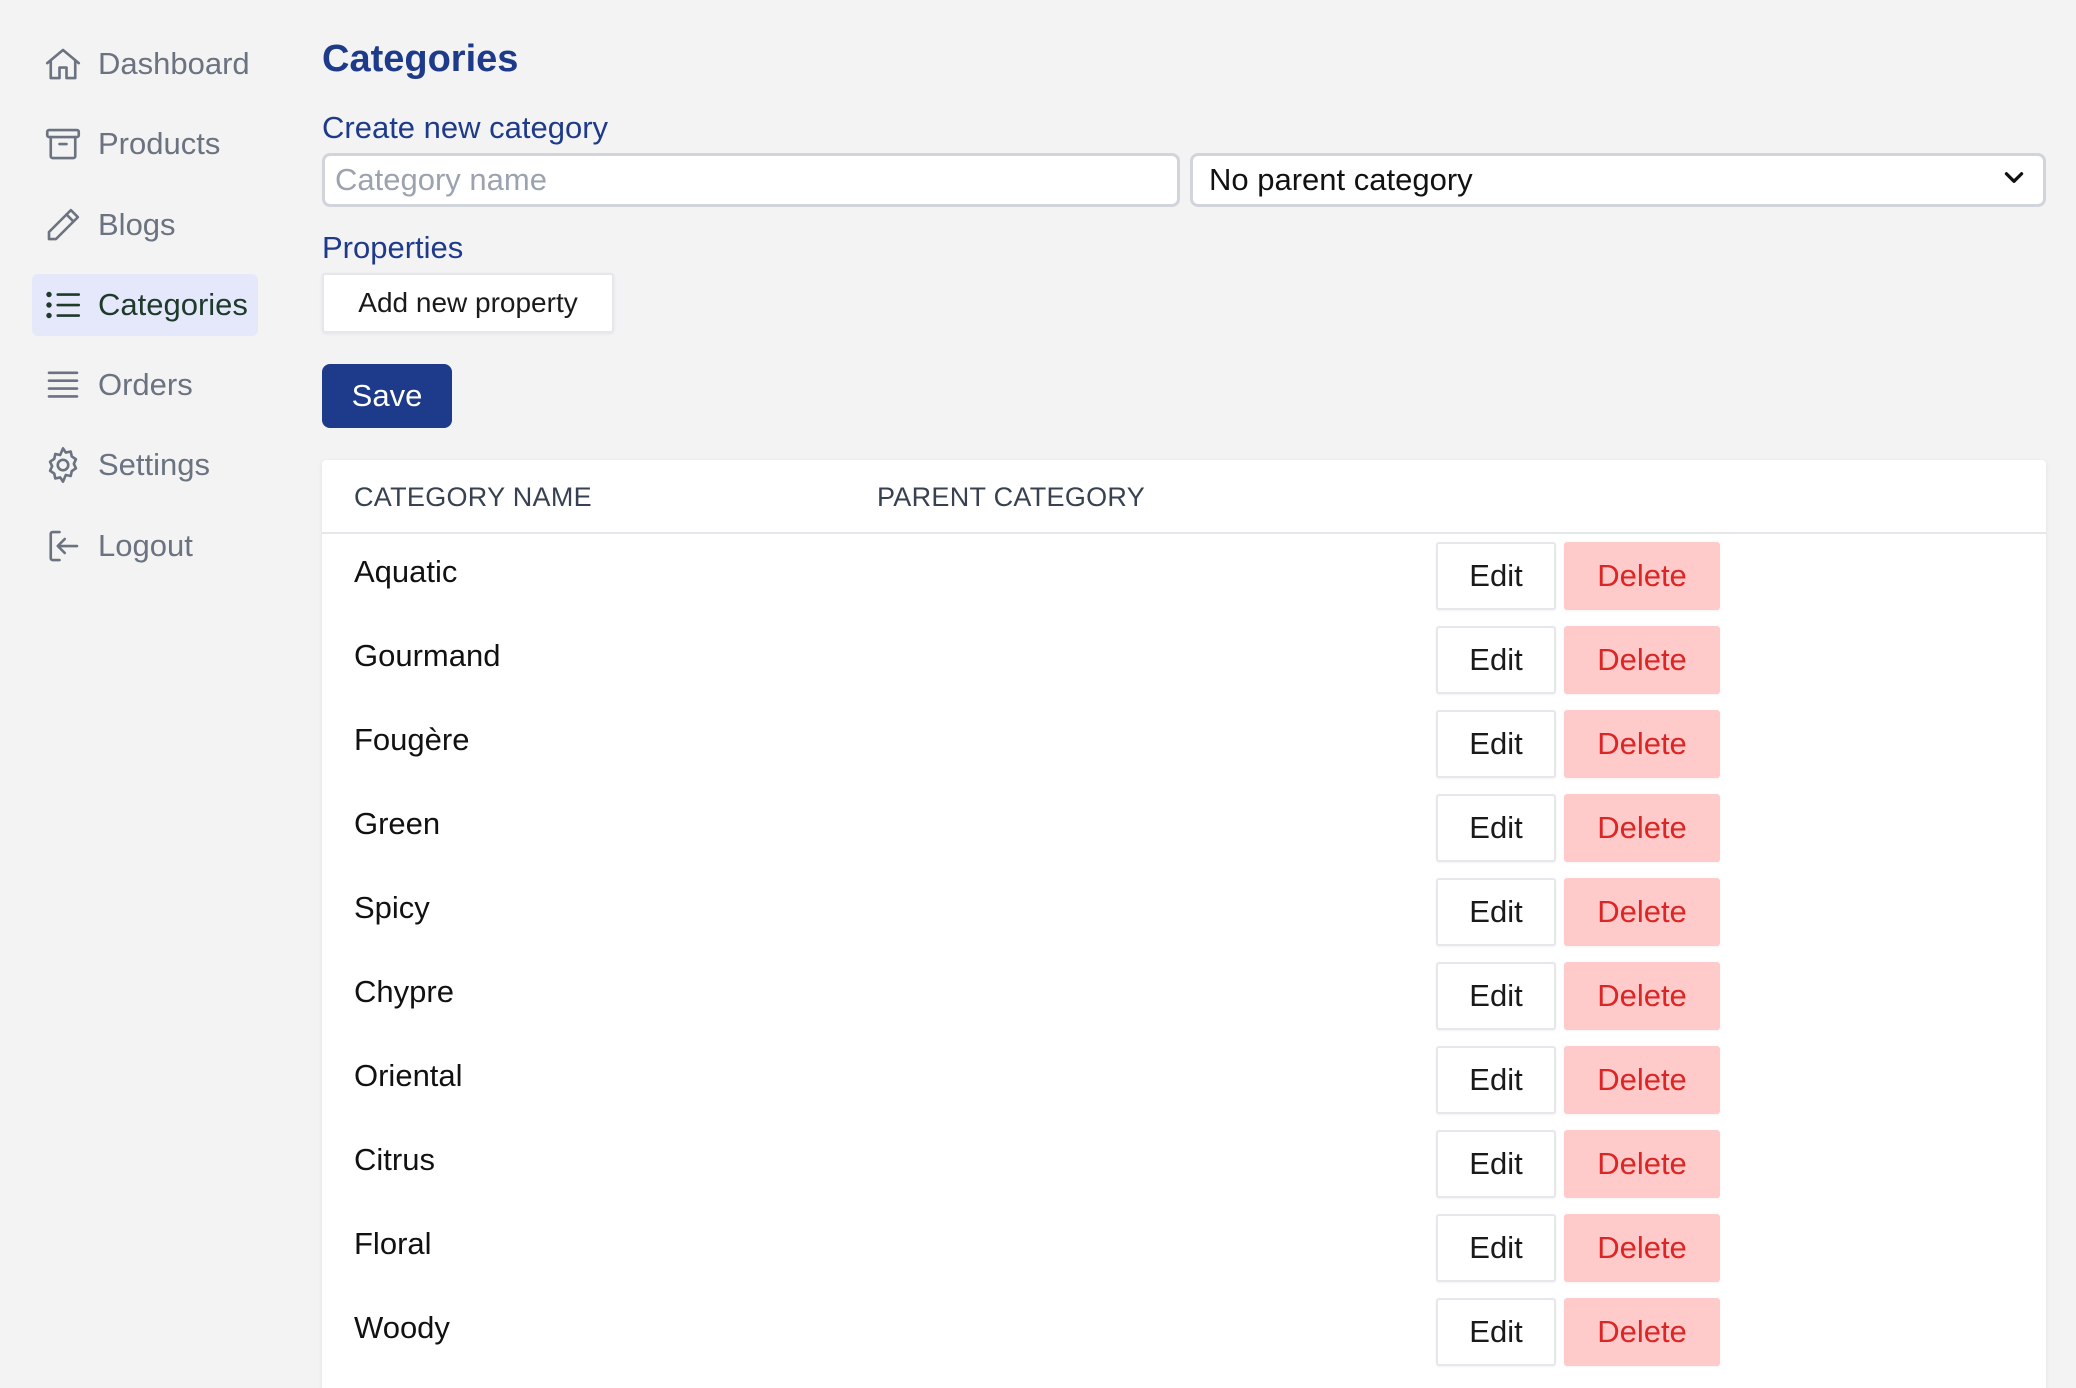 The image size is (2076, 1388). I want to click on sidebar-item-label: Logout, so click(145, 545).